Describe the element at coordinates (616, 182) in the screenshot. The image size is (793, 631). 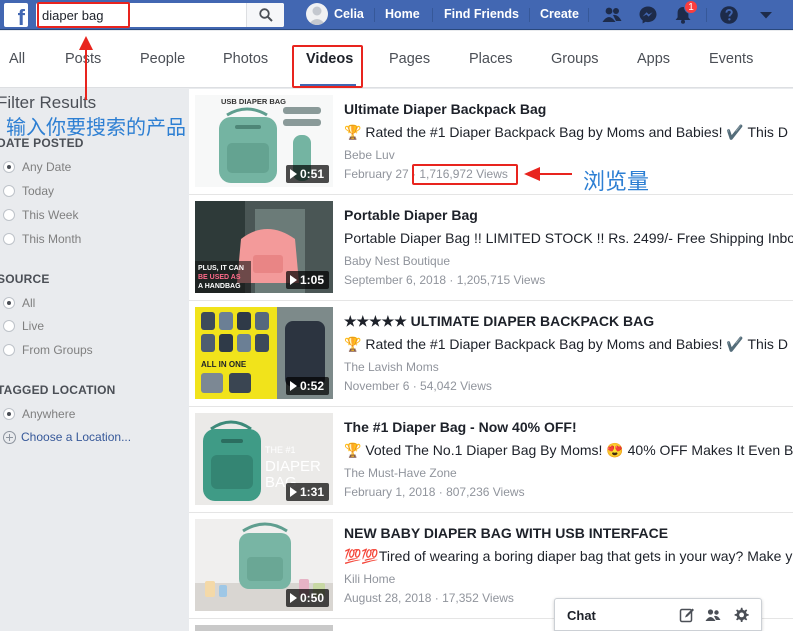
I see `views-hint-annotation: 浏览量` at that location.